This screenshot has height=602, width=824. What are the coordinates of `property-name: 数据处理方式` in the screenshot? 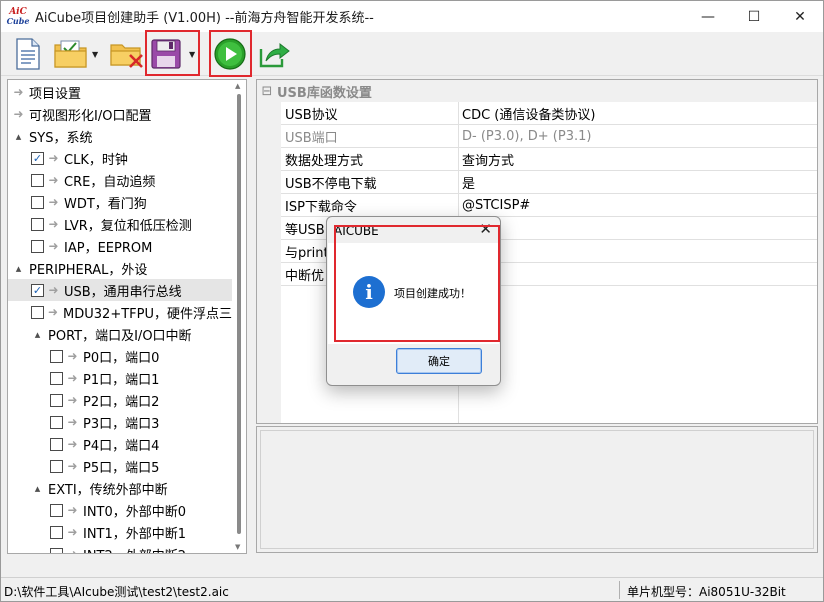 It's located at (324, 161).